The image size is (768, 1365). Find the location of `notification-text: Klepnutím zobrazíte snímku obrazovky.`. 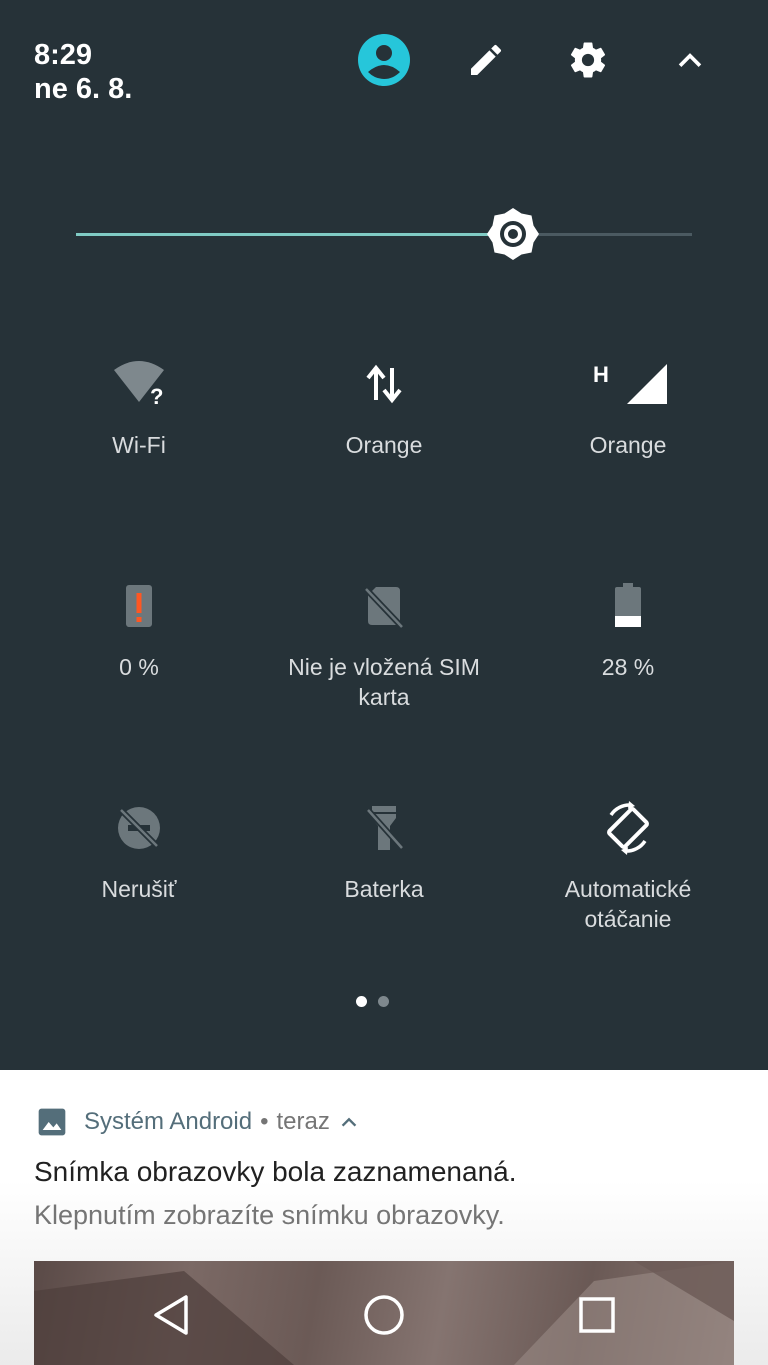

notification-text: Klepnutím zobrazíte snímku obrazovky. is located at coordinates (269, 1215).